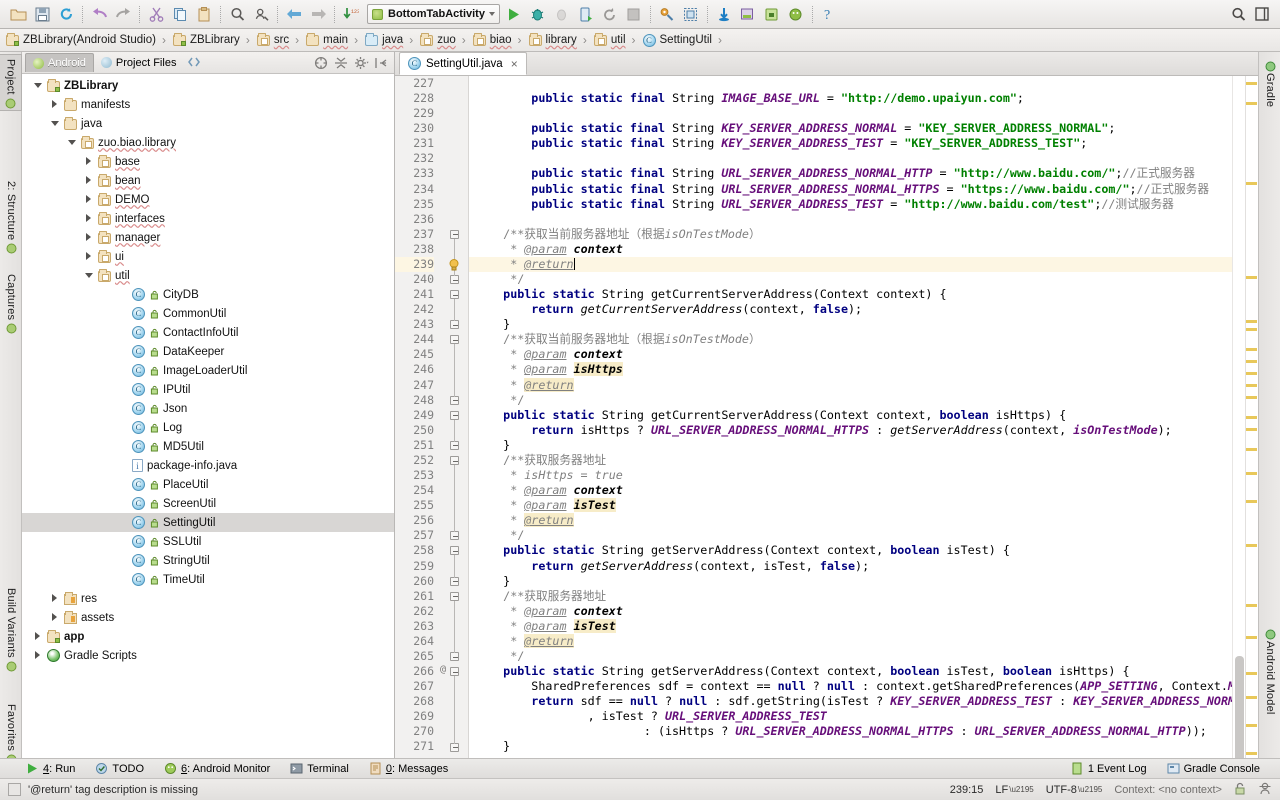 This screenshot has width=1280, height=800. I want to click on tree-node: C MD5Util, so click(208, 446).